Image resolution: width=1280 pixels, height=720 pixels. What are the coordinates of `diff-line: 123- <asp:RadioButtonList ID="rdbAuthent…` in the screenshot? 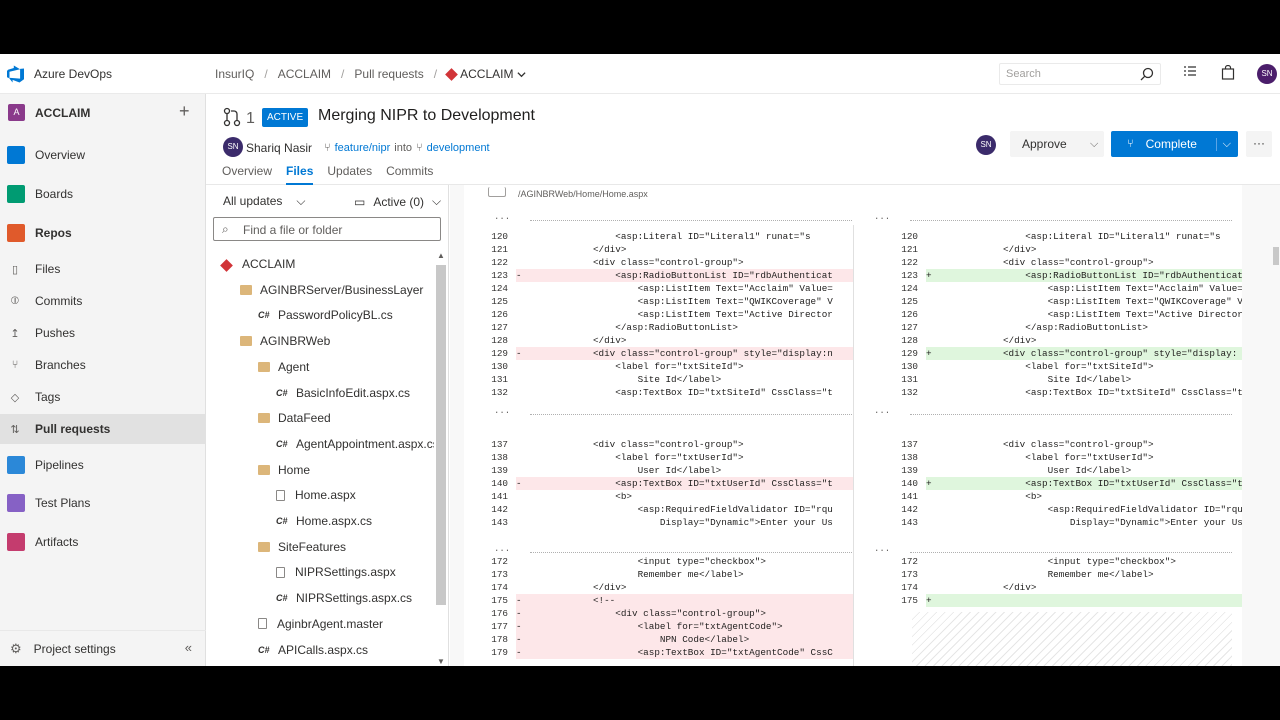 It's located at (658, 275).